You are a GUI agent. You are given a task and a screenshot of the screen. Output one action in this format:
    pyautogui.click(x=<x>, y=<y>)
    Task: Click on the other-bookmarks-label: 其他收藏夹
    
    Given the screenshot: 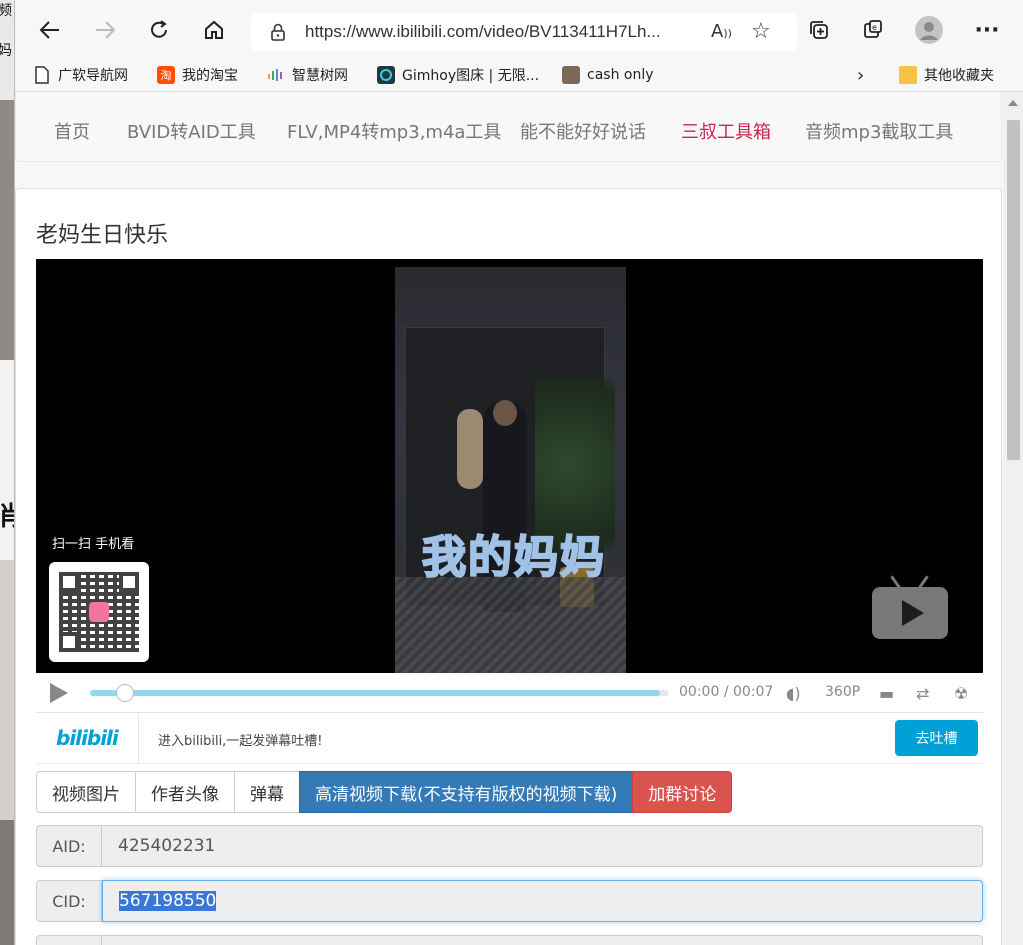 What is the action you would take?
    pyautogui.click(x=959, y=76)
    